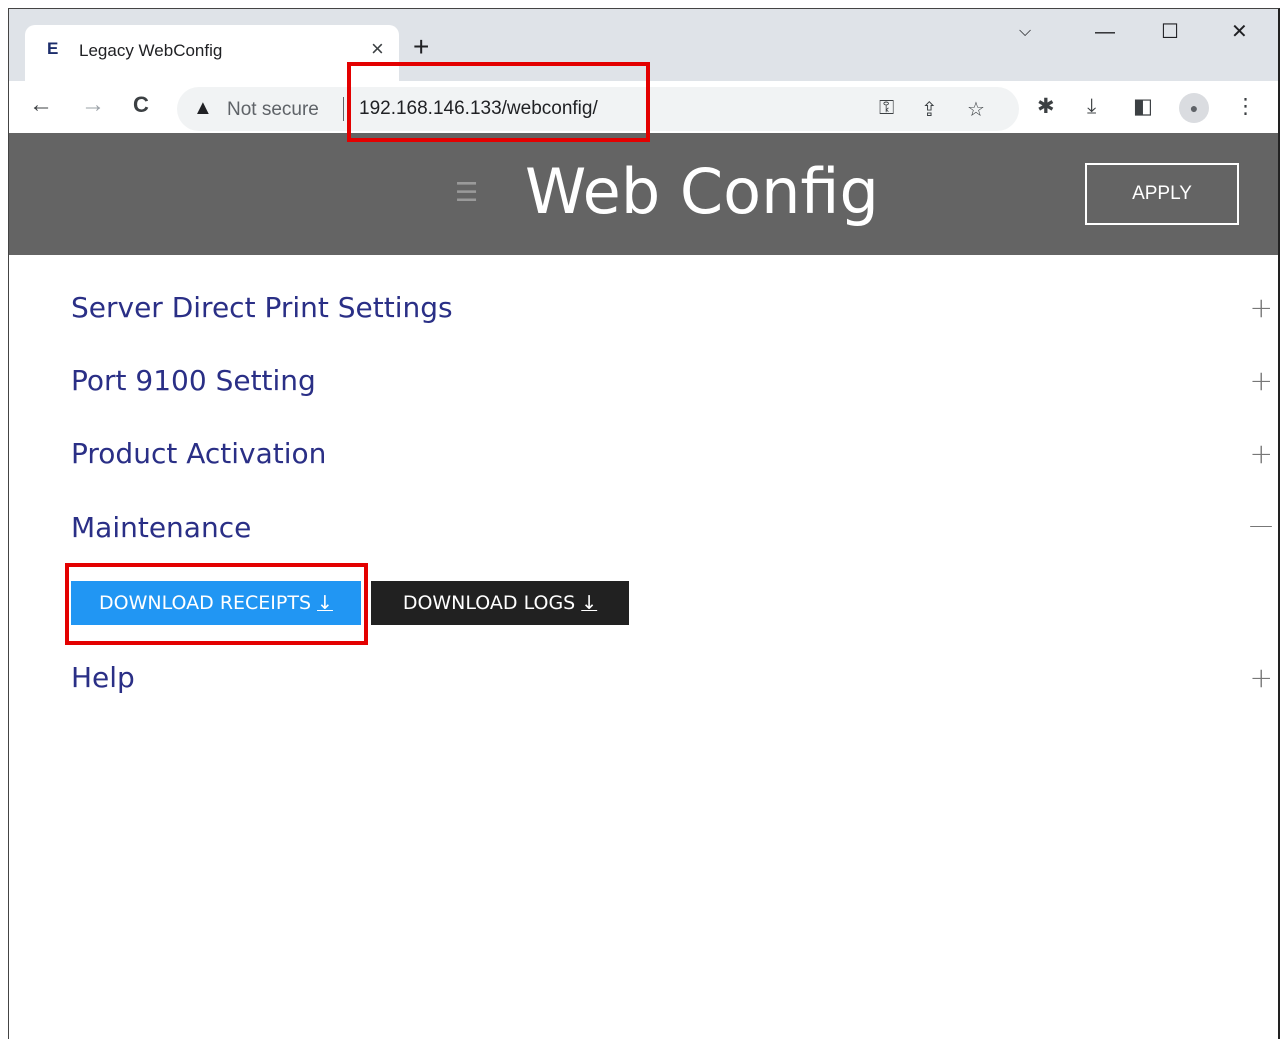  What do you see at coordinates (193, 380) in the screenshot?
I see `section-title: Port 9100 Setting` at bounding box center [193, 380].